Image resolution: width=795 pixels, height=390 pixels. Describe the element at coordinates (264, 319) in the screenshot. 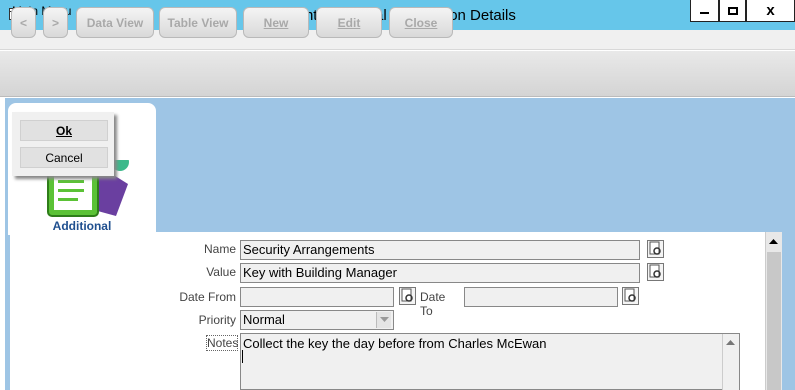

I see `priority-value: Normal` at that location.